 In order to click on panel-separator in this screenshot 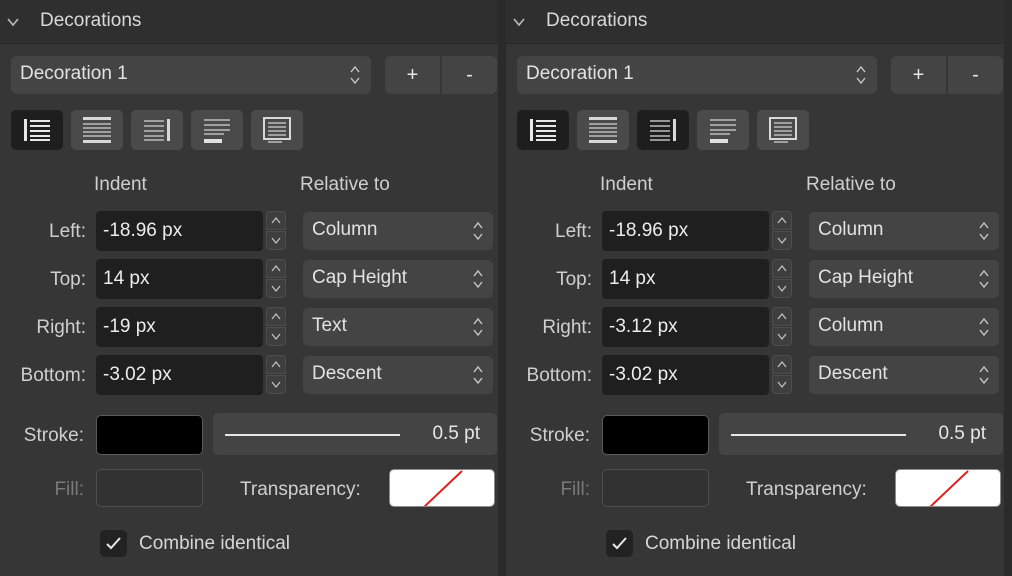, I will do `click(502, 288)`.